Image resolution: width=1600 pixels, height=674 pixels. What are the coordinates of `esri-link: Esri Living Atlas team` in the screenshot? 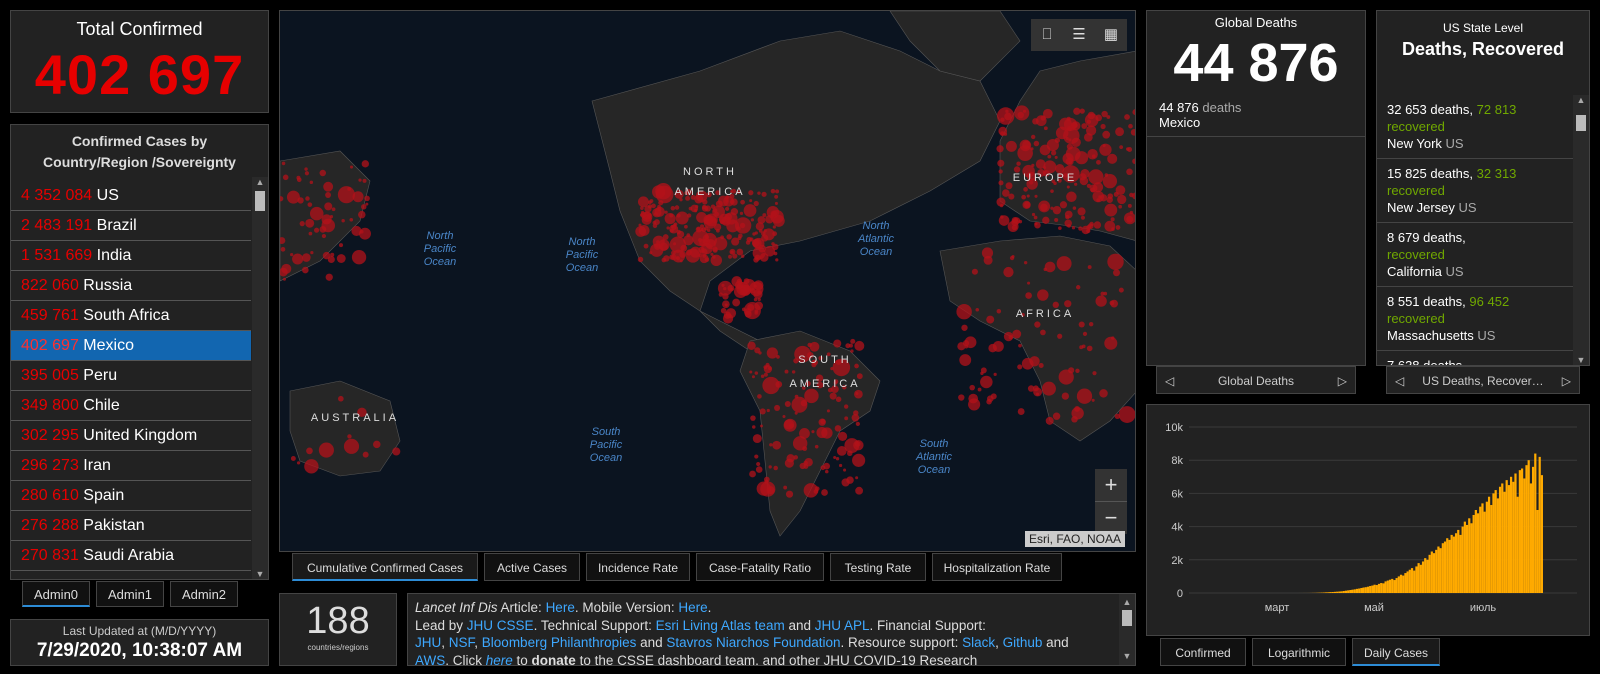 It's located at (720, 625).